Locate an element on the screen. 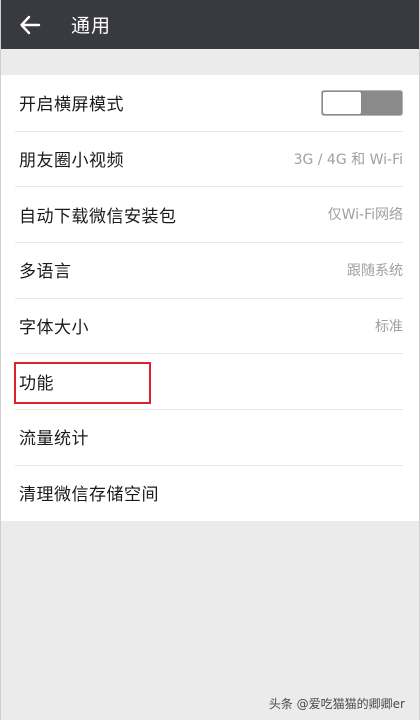  setting-row-font-size: 字体大小 标准 is located at coordinates (210, 325).